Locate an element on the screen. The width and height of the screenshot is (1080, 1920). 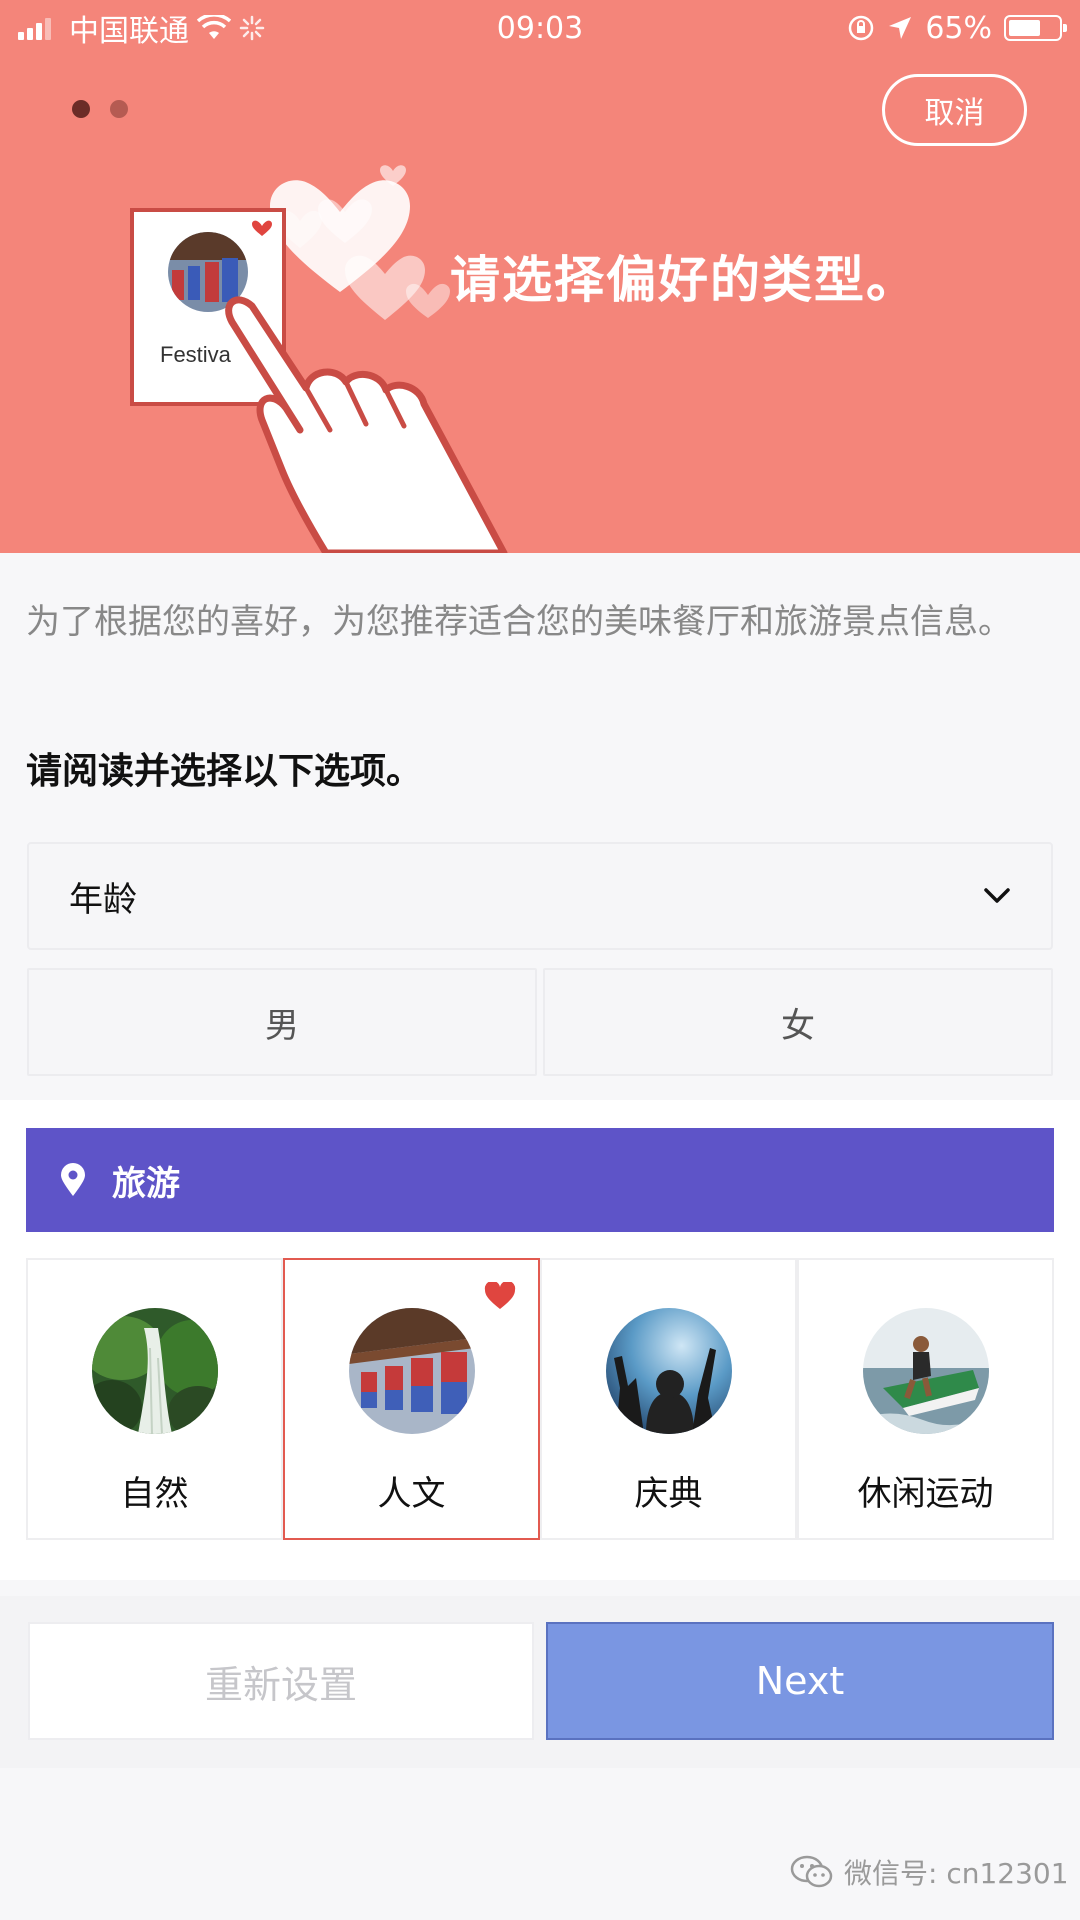
battery-percent: 65% is located at coordinates (958, 28).